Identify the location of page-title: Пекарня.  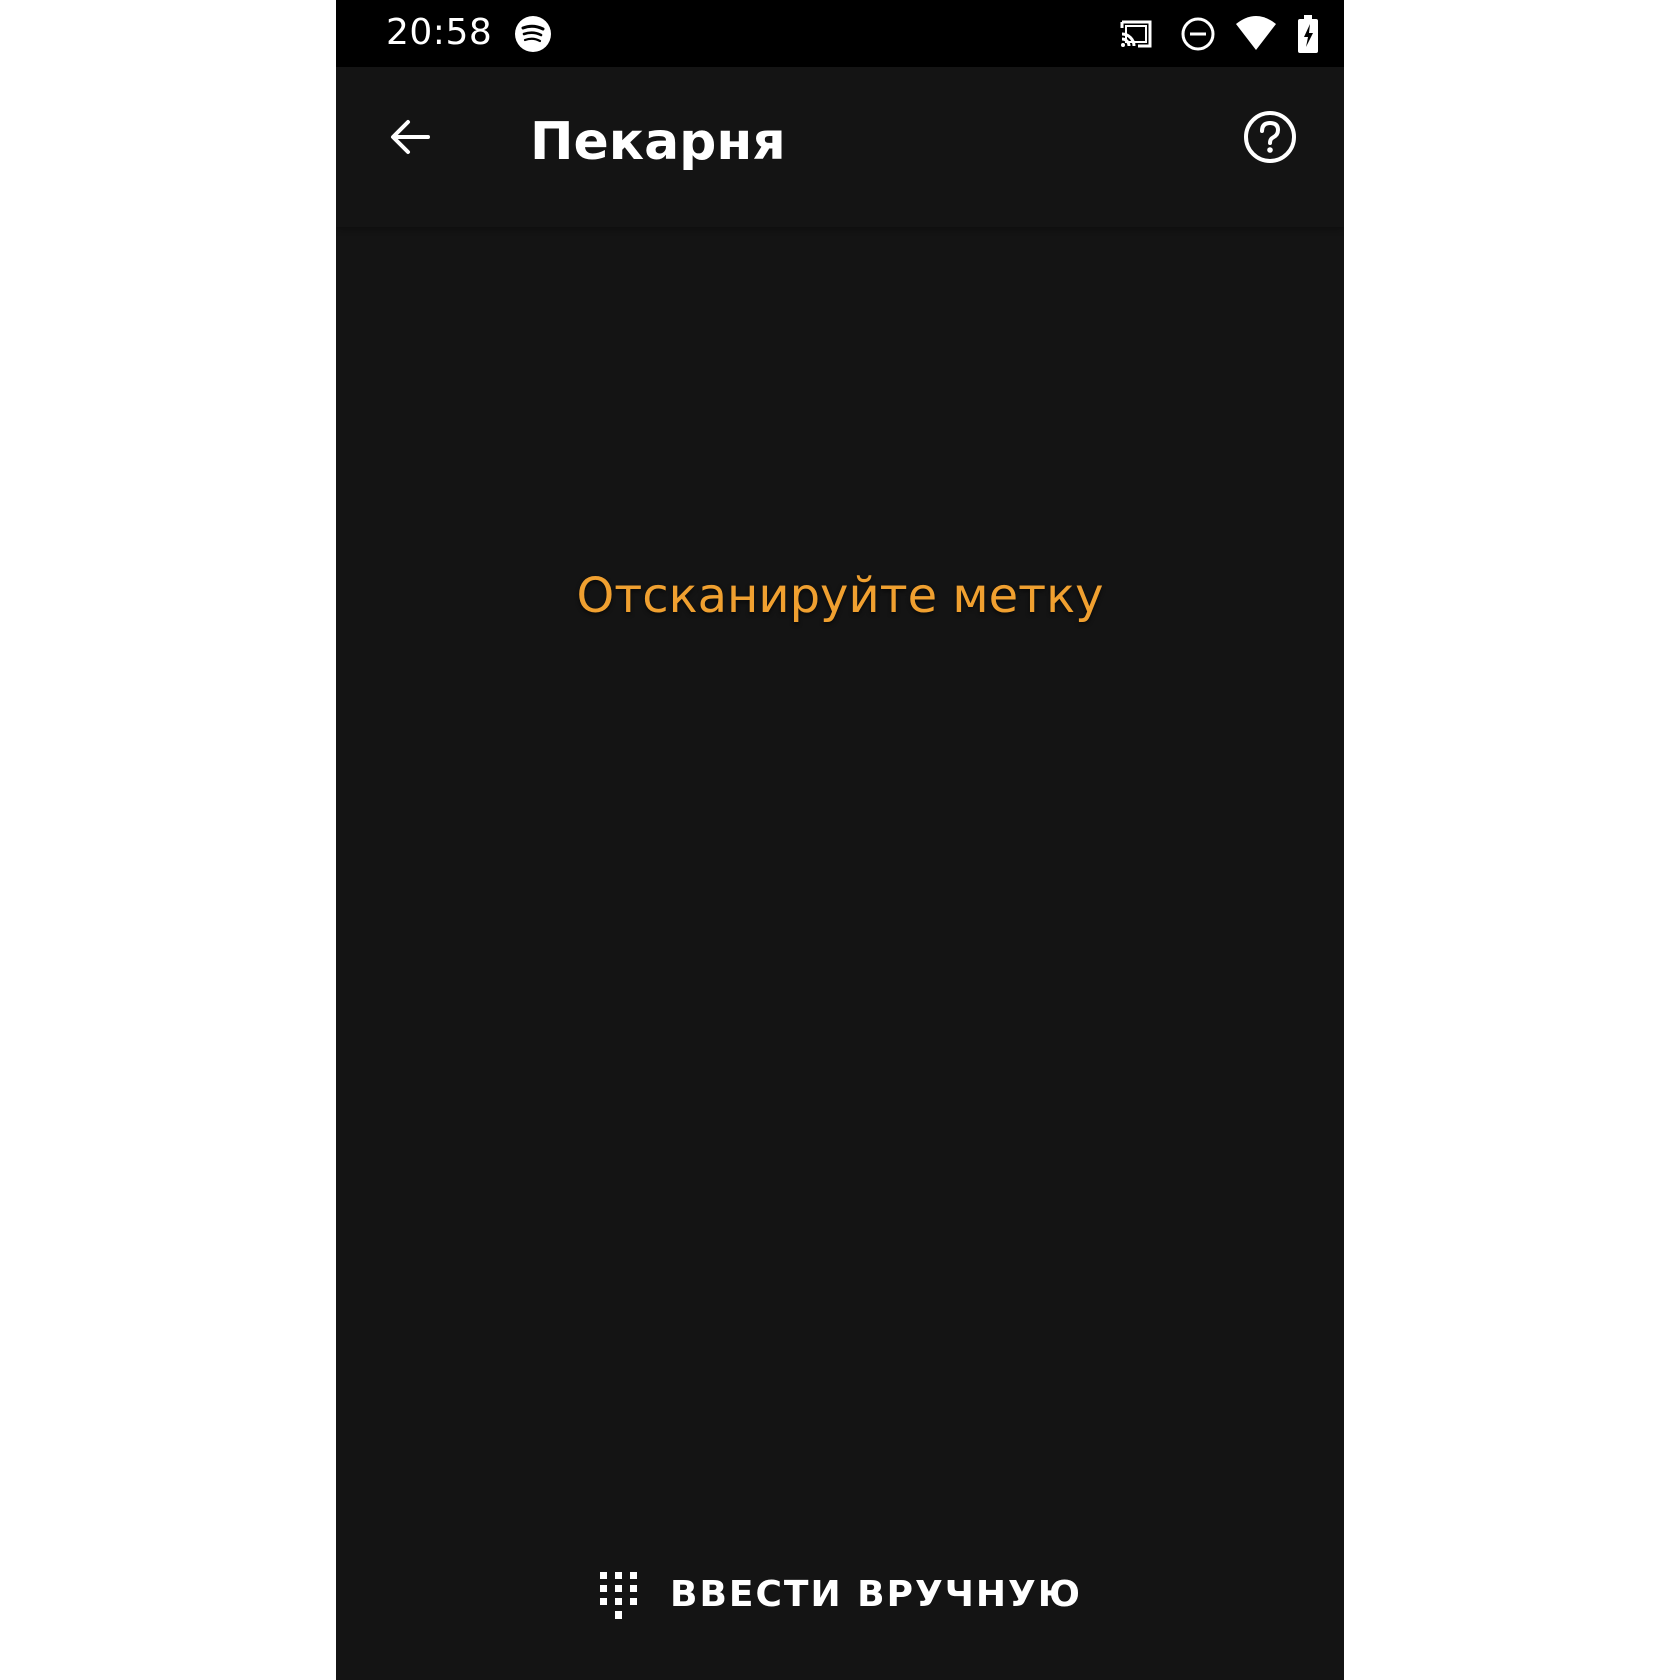
(658, 142).